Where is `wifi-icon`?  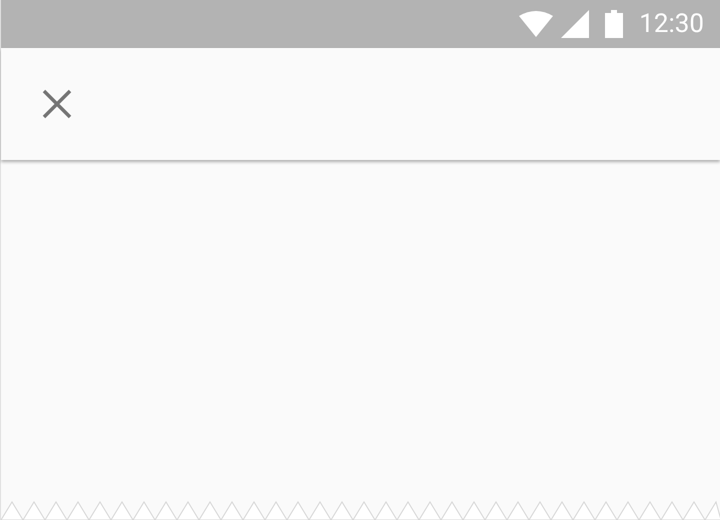 wifi-icon is located at coordinates (536, 24).